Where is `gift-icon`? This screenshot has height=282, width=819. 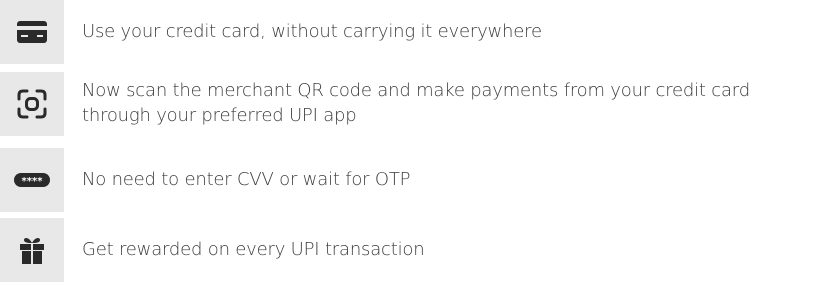 gift-icon is located at coordinates (32, 250).